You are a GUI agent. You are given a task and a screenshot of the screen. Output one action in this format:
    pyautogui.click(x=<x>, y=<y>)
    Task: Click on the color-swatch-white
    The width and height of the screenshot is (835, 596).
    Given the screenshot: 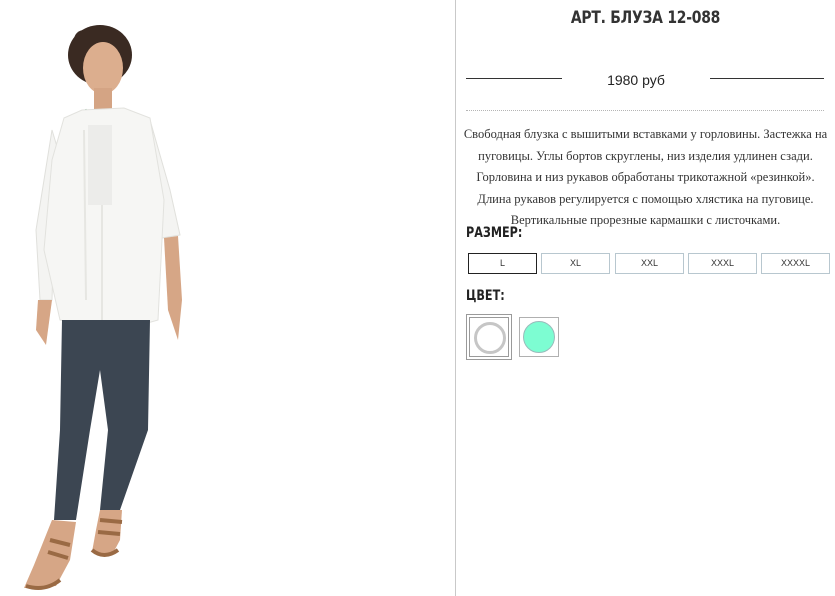 What is the action you would take?
    pyautogui.click(x=489, y=337)
    